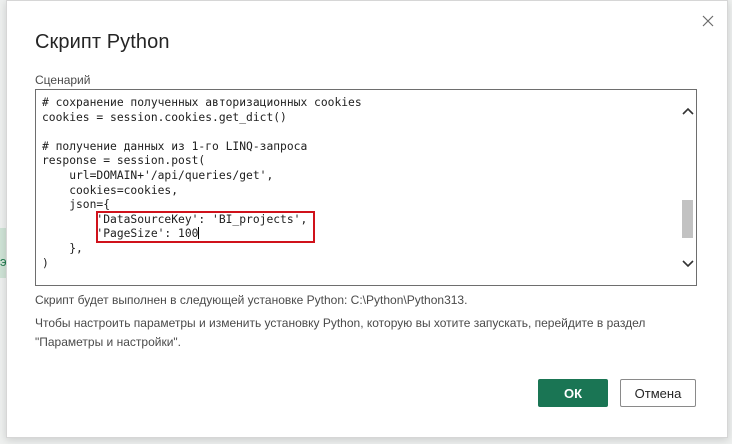  Describe the element at coordinates (62, 248) in the screenshot. I see `code-line: },` at that location.